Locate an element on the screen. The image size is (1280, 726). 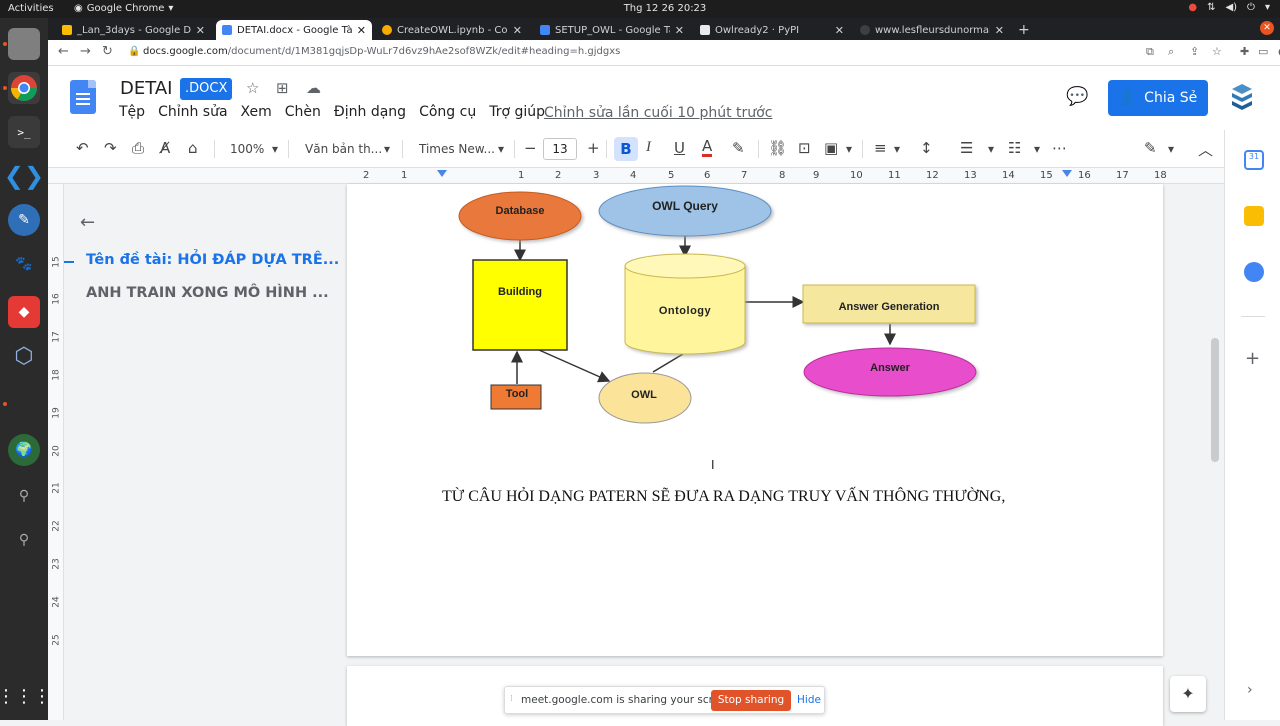
italic-button: I is located at coordinates (648, 147).